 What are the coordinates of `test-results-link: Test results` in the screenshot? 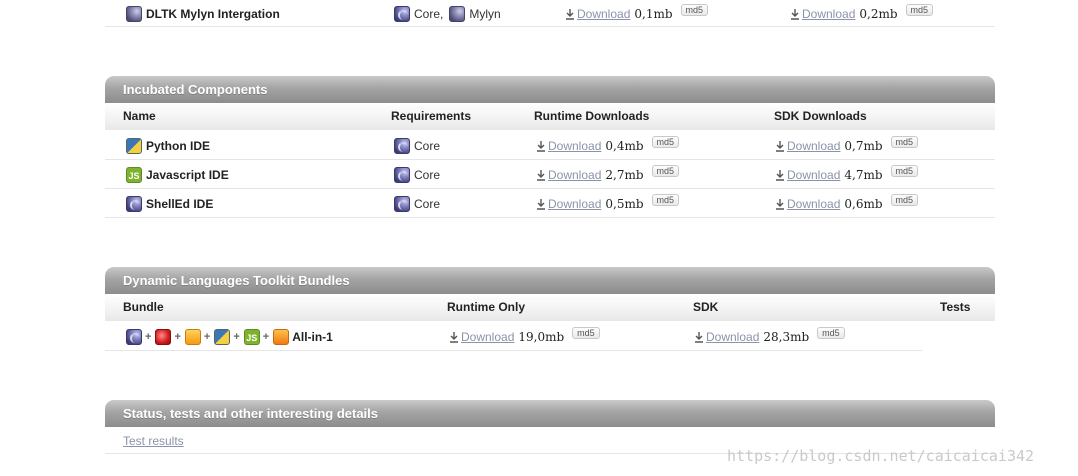 It's located at (153, 441).